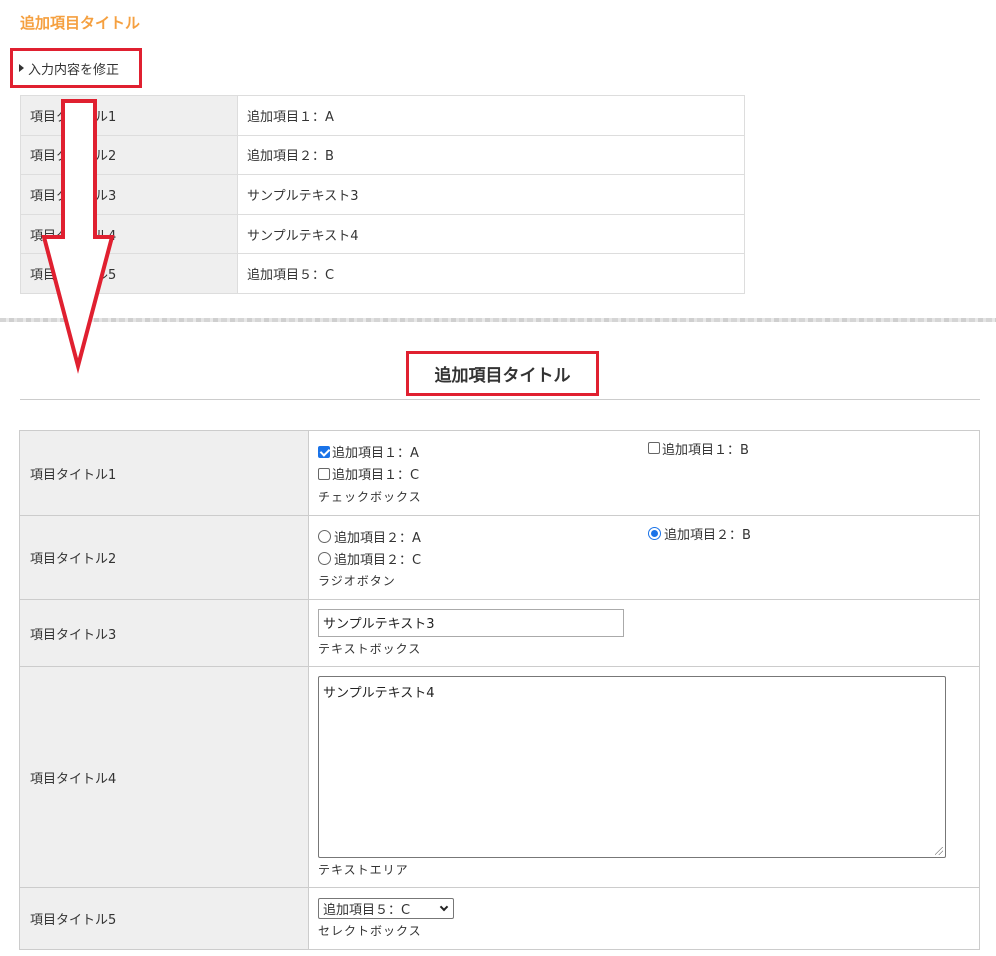  Describe the element at coordinates (632, 766) in the screenshot. I see `text-area: サンプルテキスト4` at that location.